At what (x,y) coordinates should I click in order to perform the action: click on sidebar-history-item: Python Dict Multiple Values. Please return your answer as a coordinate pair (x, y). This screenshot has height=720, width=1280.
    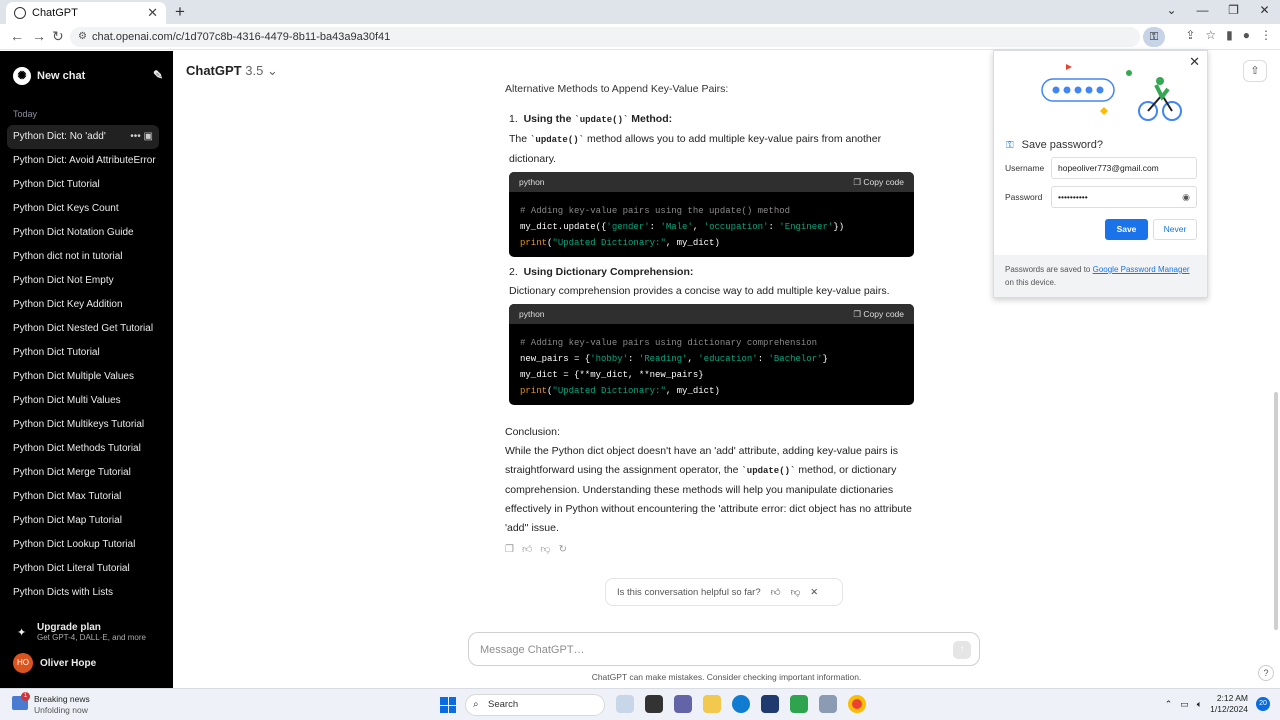
    Looking at the image, I should click on (83, 377).